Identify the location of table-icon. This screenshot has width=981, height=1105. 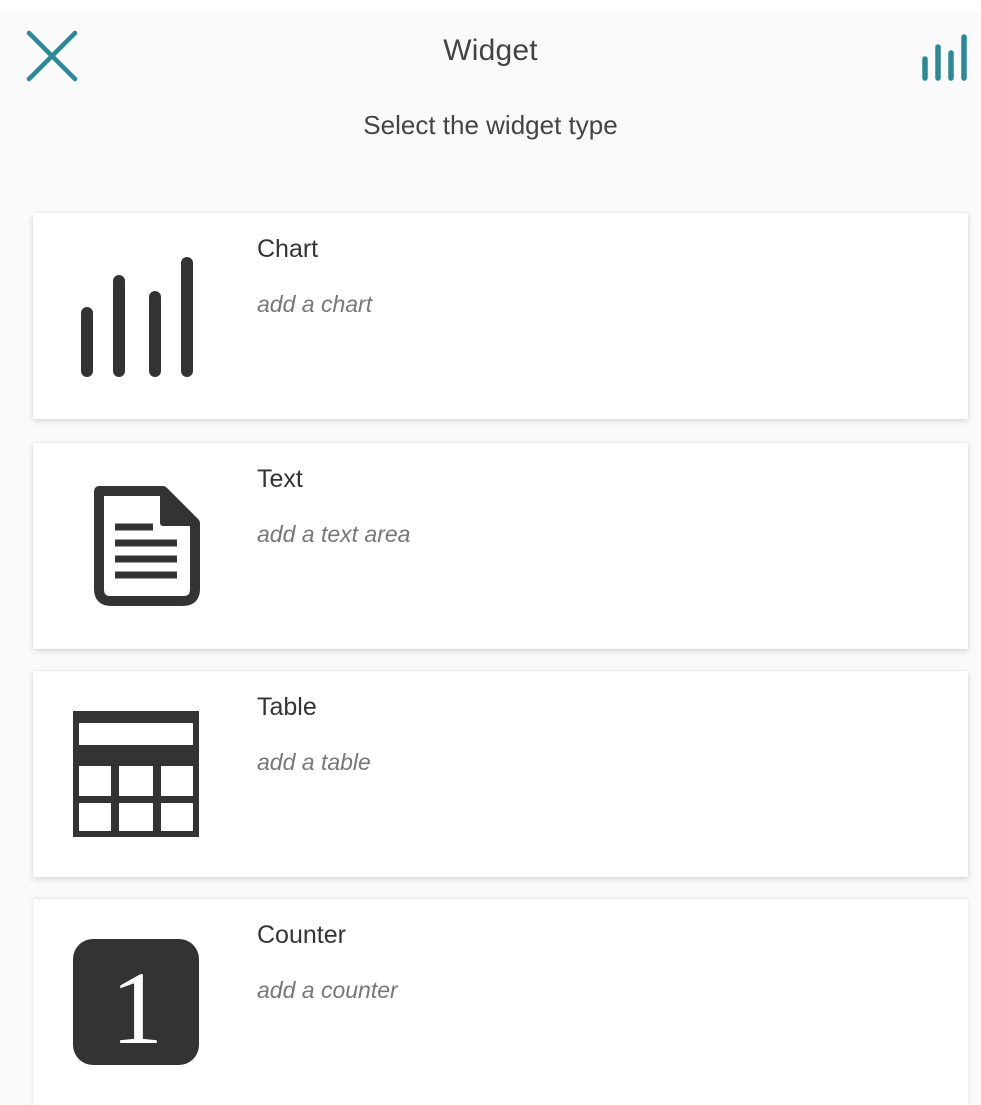
(136, 776).